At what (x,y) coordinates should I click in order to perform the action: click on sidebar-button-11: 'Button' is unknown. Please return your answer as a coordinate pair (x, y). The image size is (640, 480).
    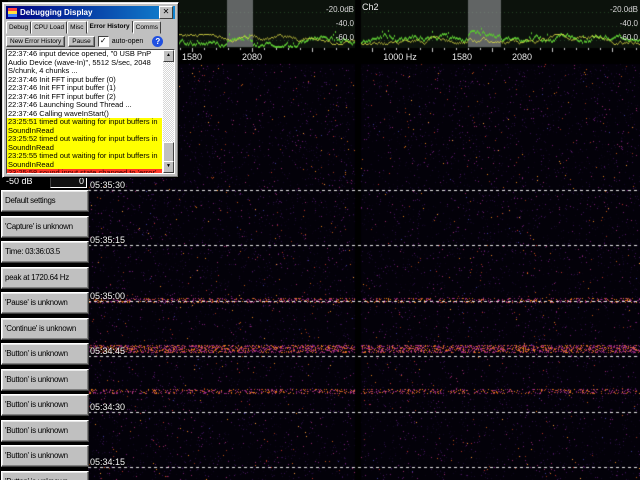
    Looking at the image, I should click on (45, 475).